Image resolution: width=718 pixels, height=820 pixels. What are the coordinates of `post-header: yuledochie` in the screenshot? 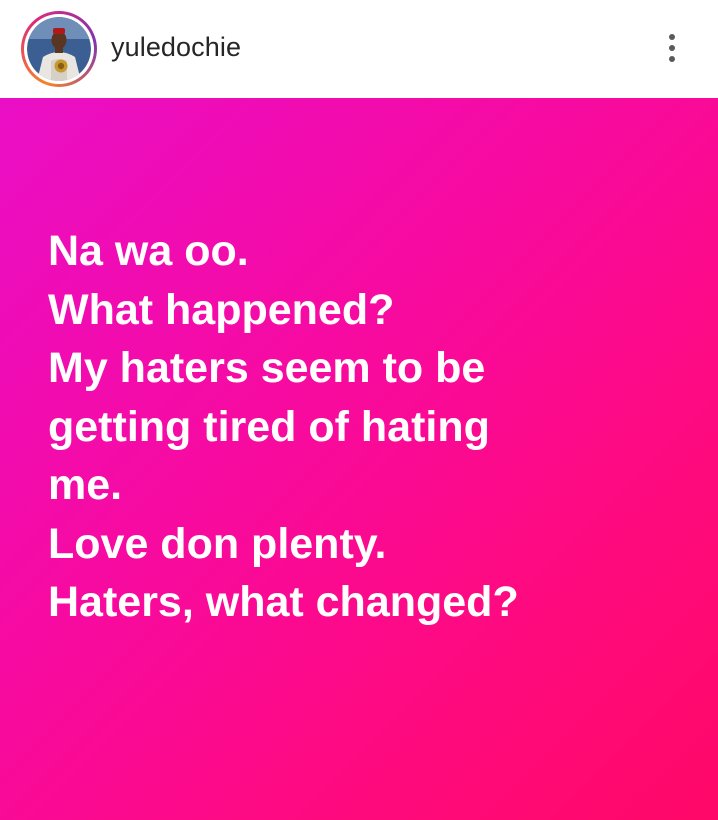 It's located at (359, 49).